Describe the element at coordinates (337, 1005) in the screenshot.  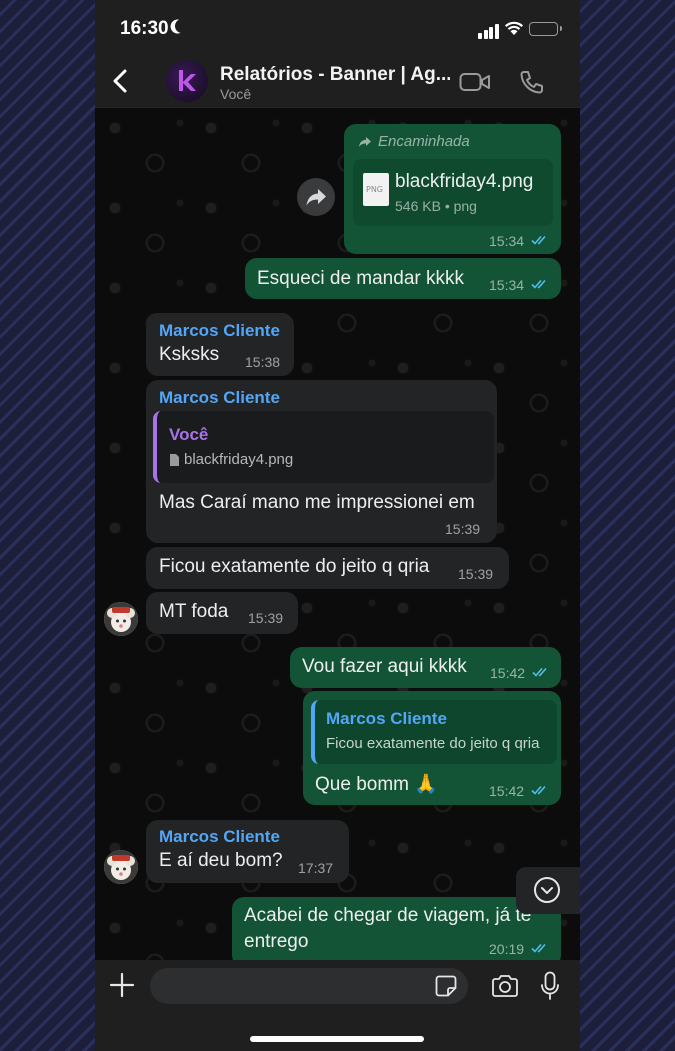
I see `message-composer` at that location.